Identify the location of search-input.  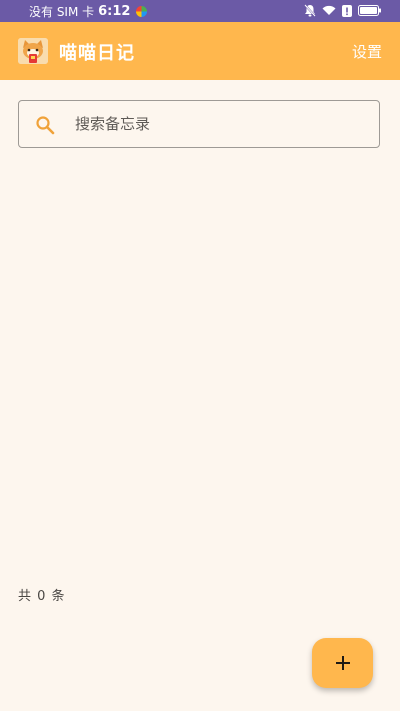
(220, 124).